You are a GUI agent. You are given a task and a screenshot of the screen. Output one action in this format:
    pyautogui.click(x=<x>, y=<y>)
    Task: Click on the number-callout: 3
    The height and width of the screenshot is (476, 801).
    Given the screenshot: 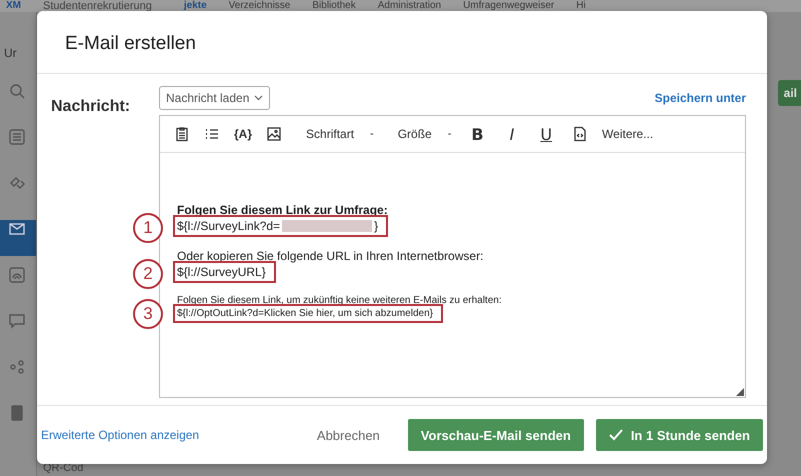 What is the action you would take?
    pyautogui.click(x=148, y=314)
    